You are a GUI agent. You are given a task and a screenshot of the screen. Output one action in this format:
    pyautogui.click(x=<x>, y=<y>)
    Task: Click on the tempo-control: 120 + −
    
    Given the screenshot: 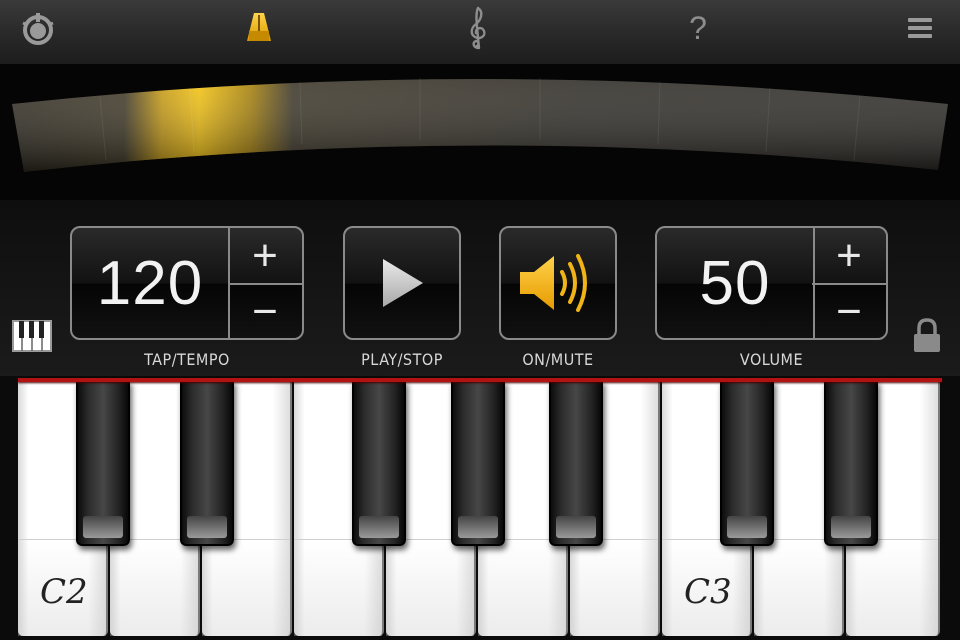 What is the action you would take?
    pyautogui.click(x=187, y=283)
    